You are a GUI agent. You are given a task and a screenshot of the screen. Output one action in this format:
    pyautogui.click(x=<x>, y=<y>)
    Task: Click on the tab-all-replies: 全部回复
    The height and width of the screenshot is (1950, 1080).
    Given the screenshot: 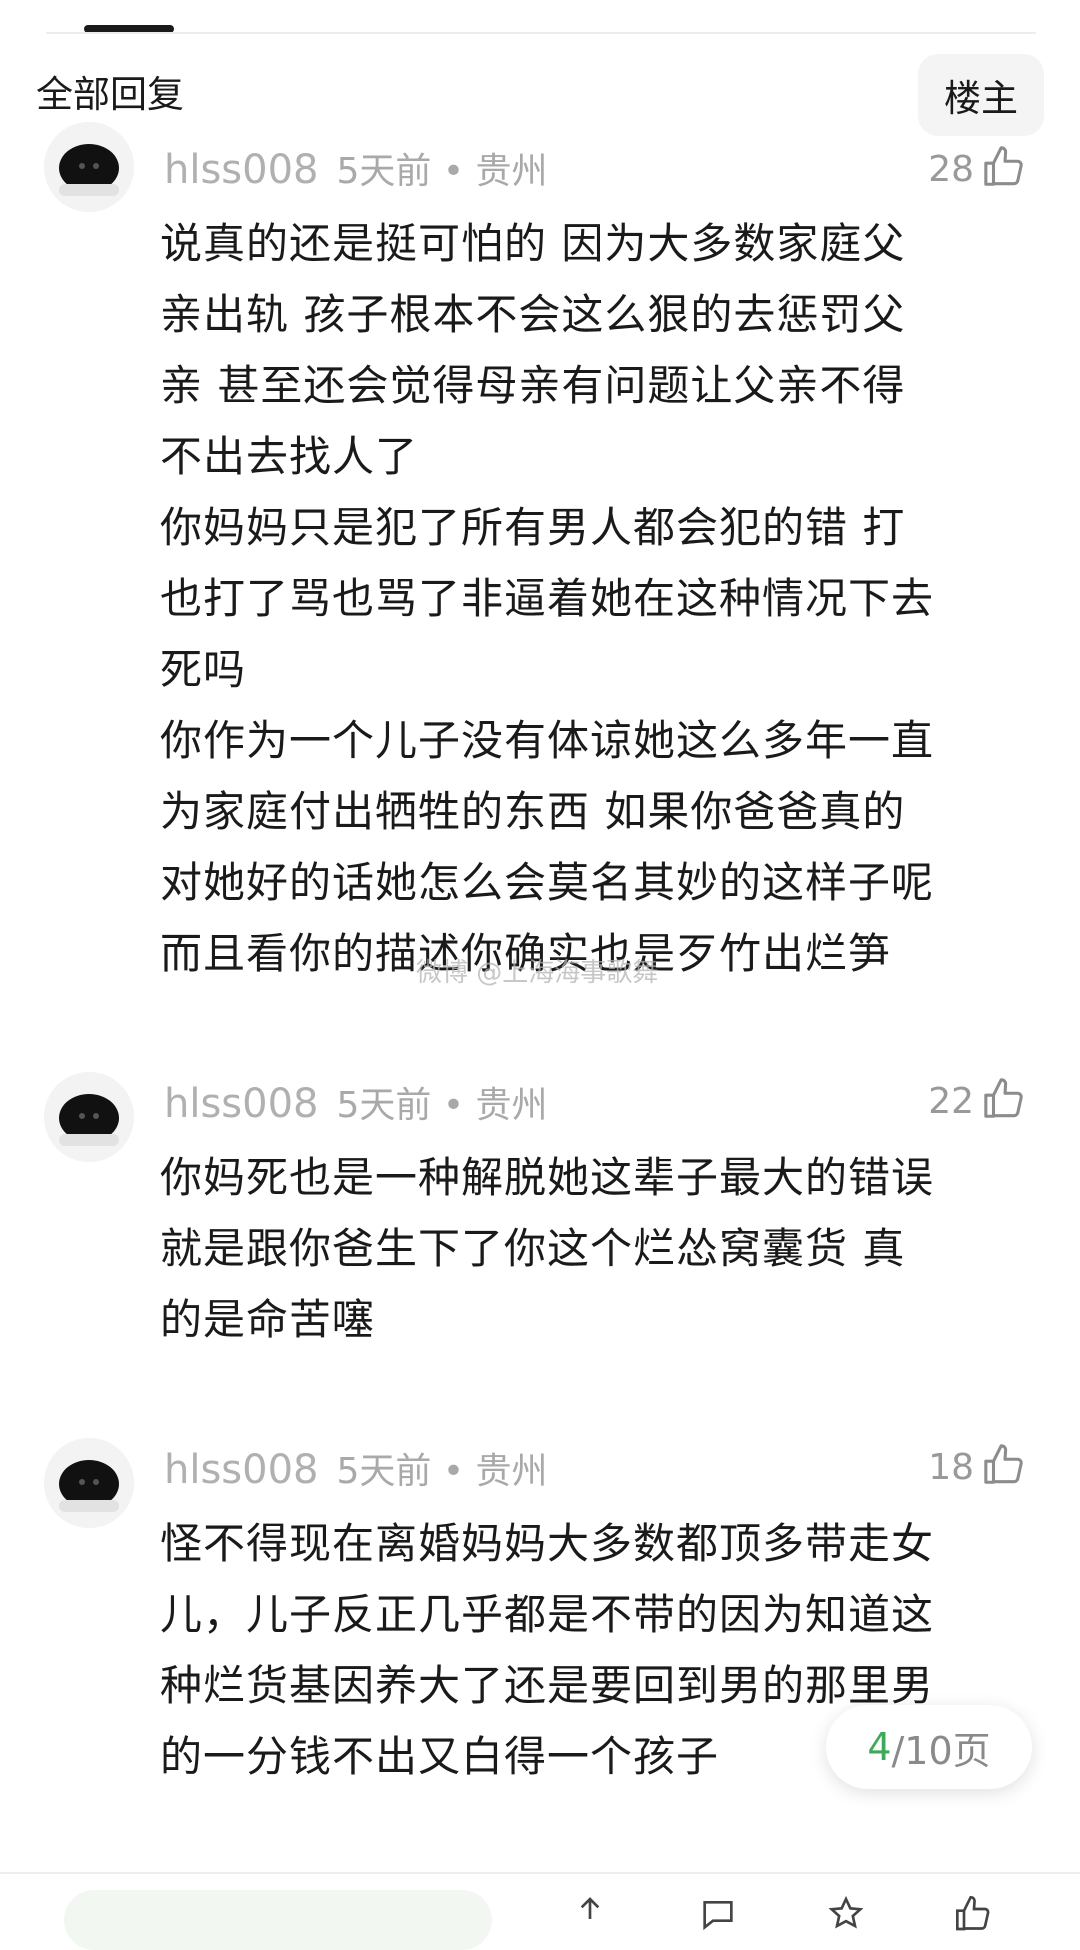 What is the action you would take?
    pyautogui.click(x=110, y=95)
    